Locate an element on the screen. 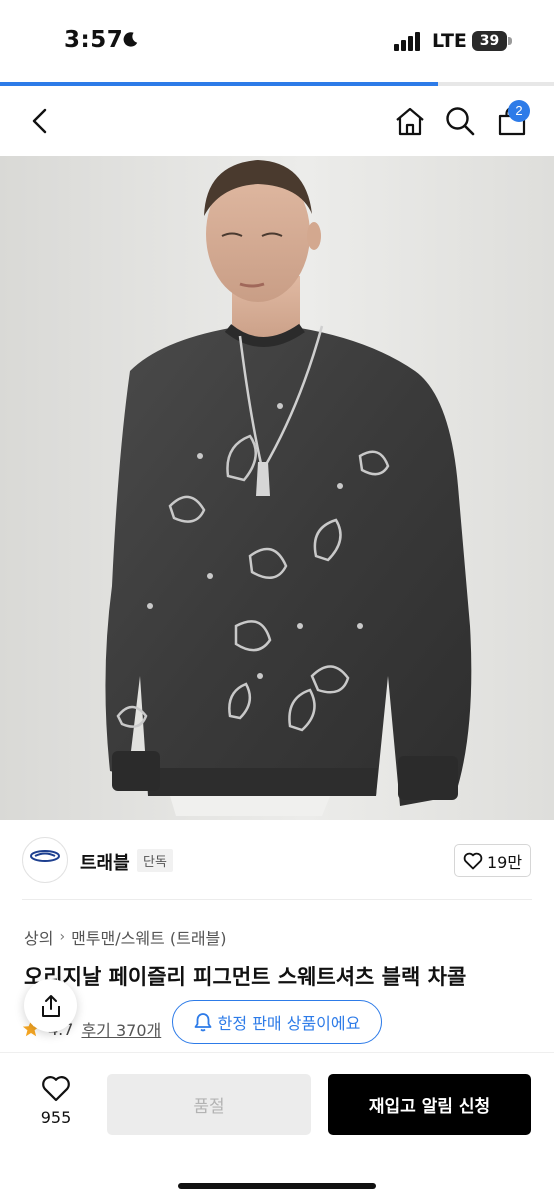 Image resolution: width=554 pixels, height=1200 pixels. chevron-right-icon: › is located at coordinates (62, 937).